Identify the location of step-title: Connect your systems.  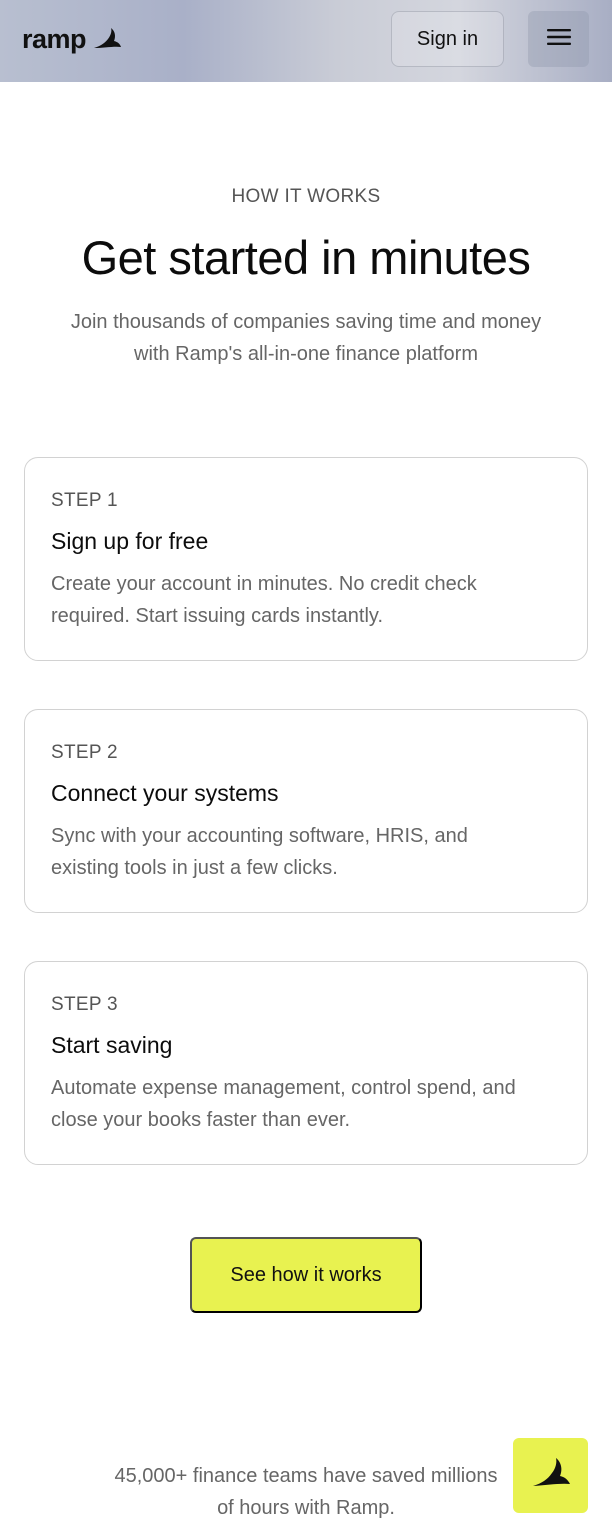
(165, 793).